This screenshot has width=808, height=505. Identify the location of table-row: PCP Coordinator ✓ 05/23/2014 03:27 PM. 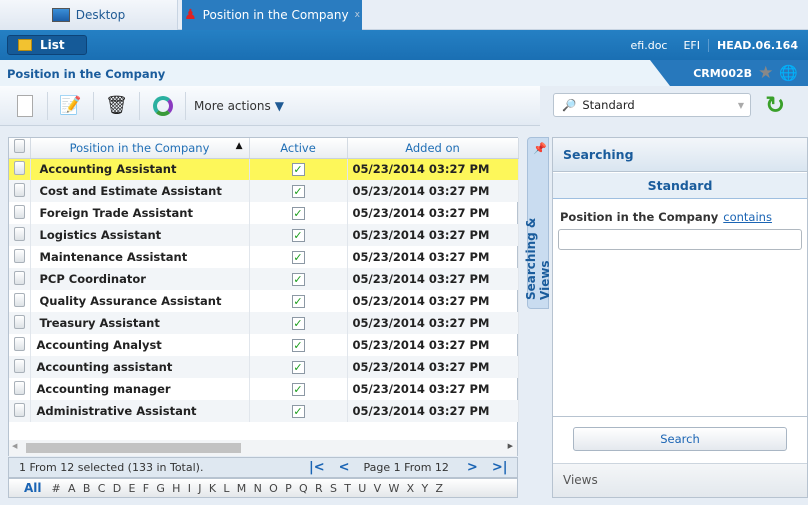
(264, 279).